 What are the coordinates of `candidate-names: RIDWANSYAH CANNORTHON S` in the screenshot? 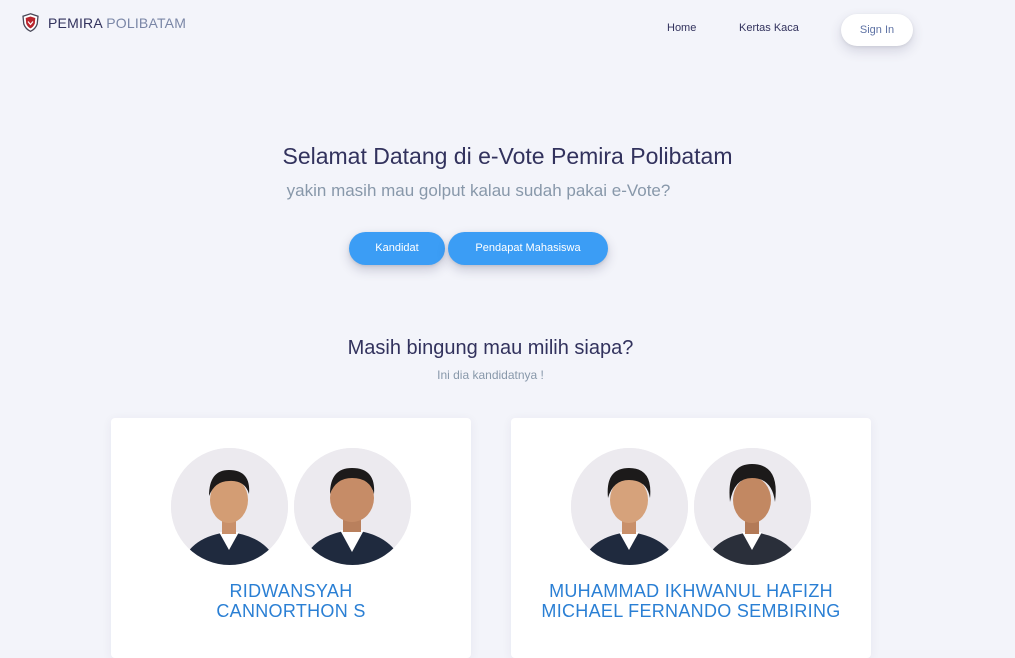 It's located at (291, 601).